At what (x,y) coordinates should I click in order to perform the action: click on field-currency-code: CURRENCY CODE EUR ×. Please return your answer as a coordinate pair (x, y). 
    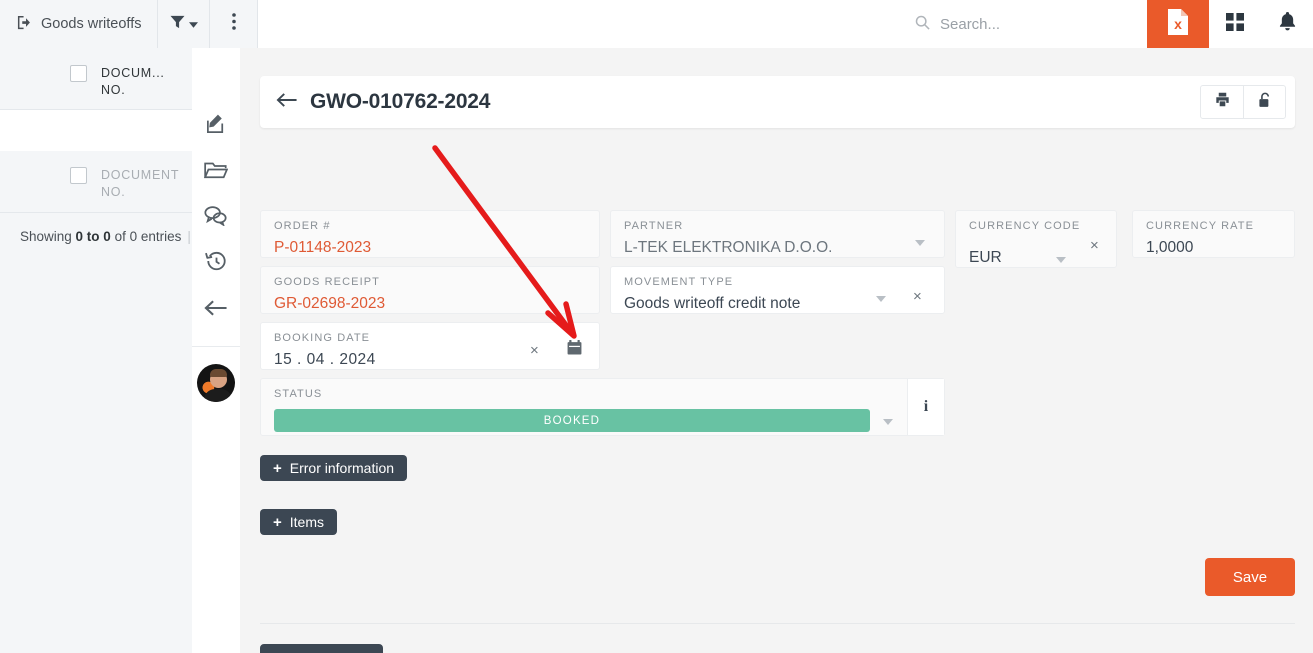
    Looking at the image, I should click on (1036, 239).